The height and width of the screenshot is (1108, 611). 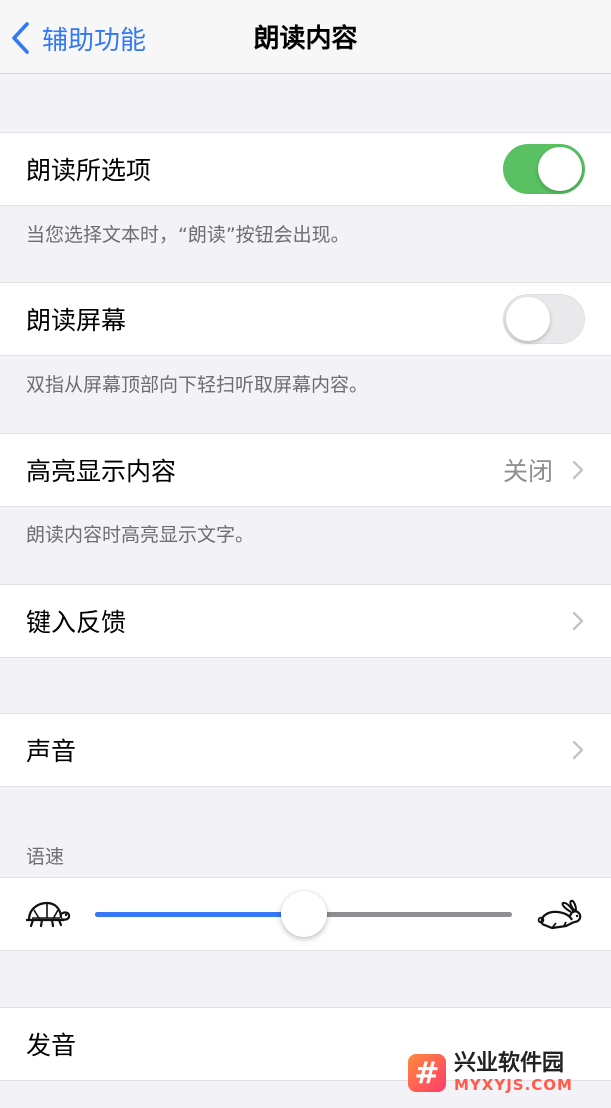 I want to click on voices-row: 声音, so click(x=305, y=750).